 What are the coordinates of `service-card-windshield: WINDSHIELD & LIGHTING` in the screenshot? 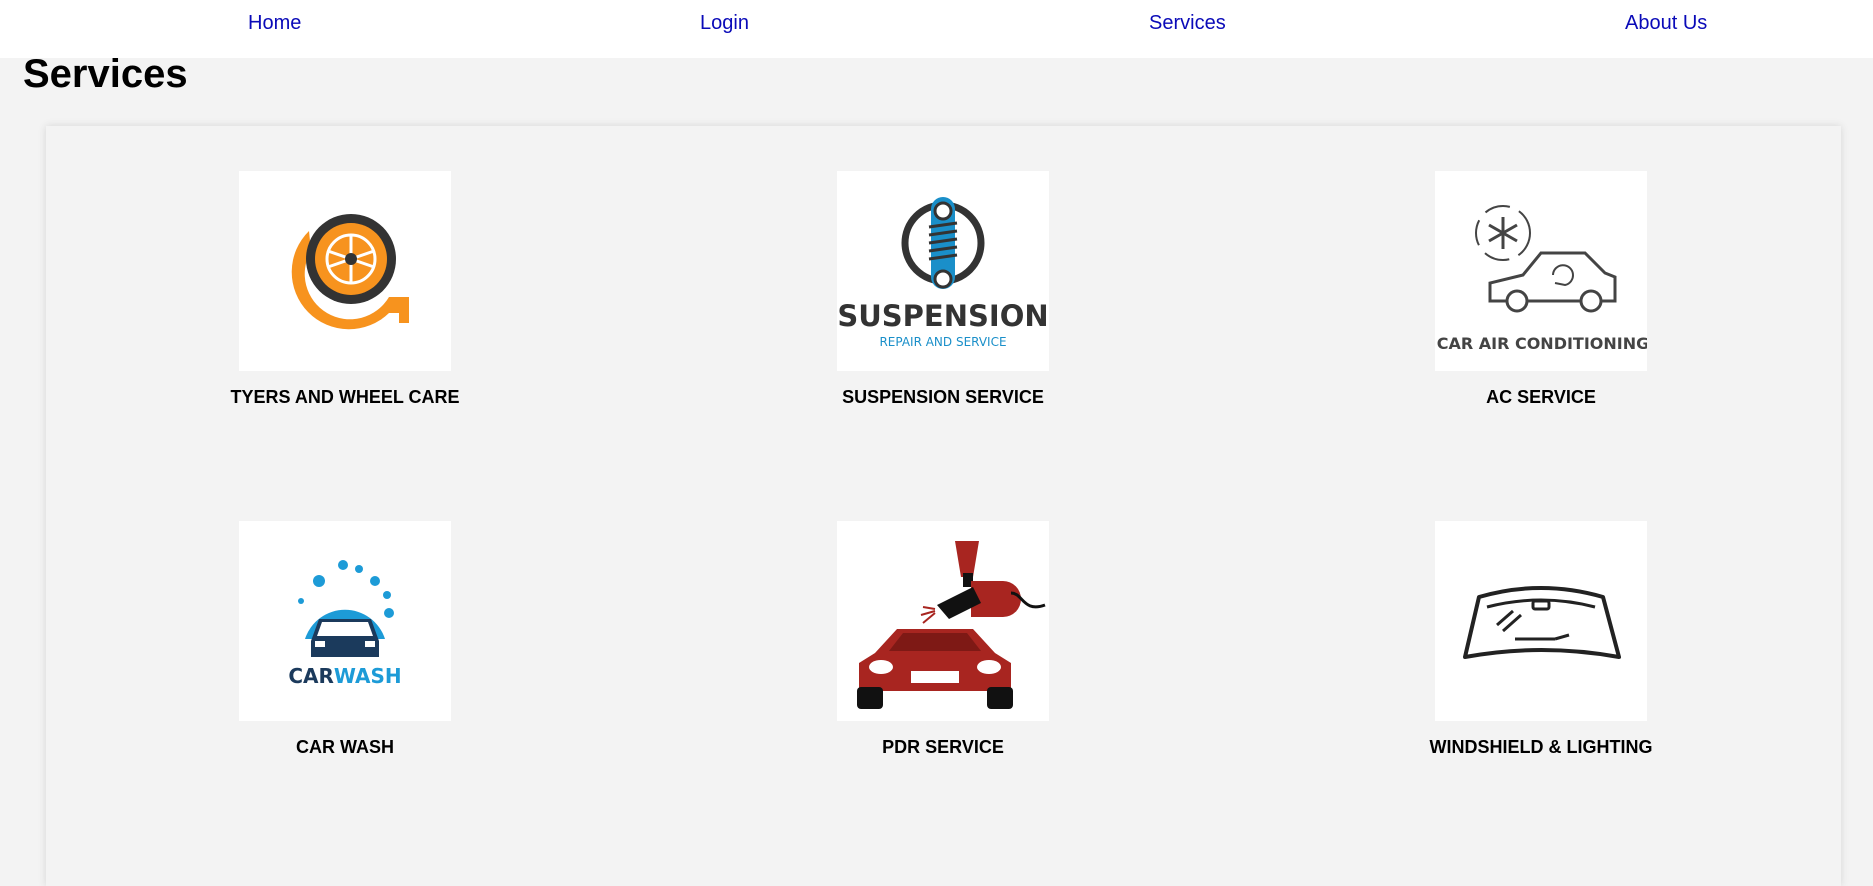 It's located at (1541, 639).